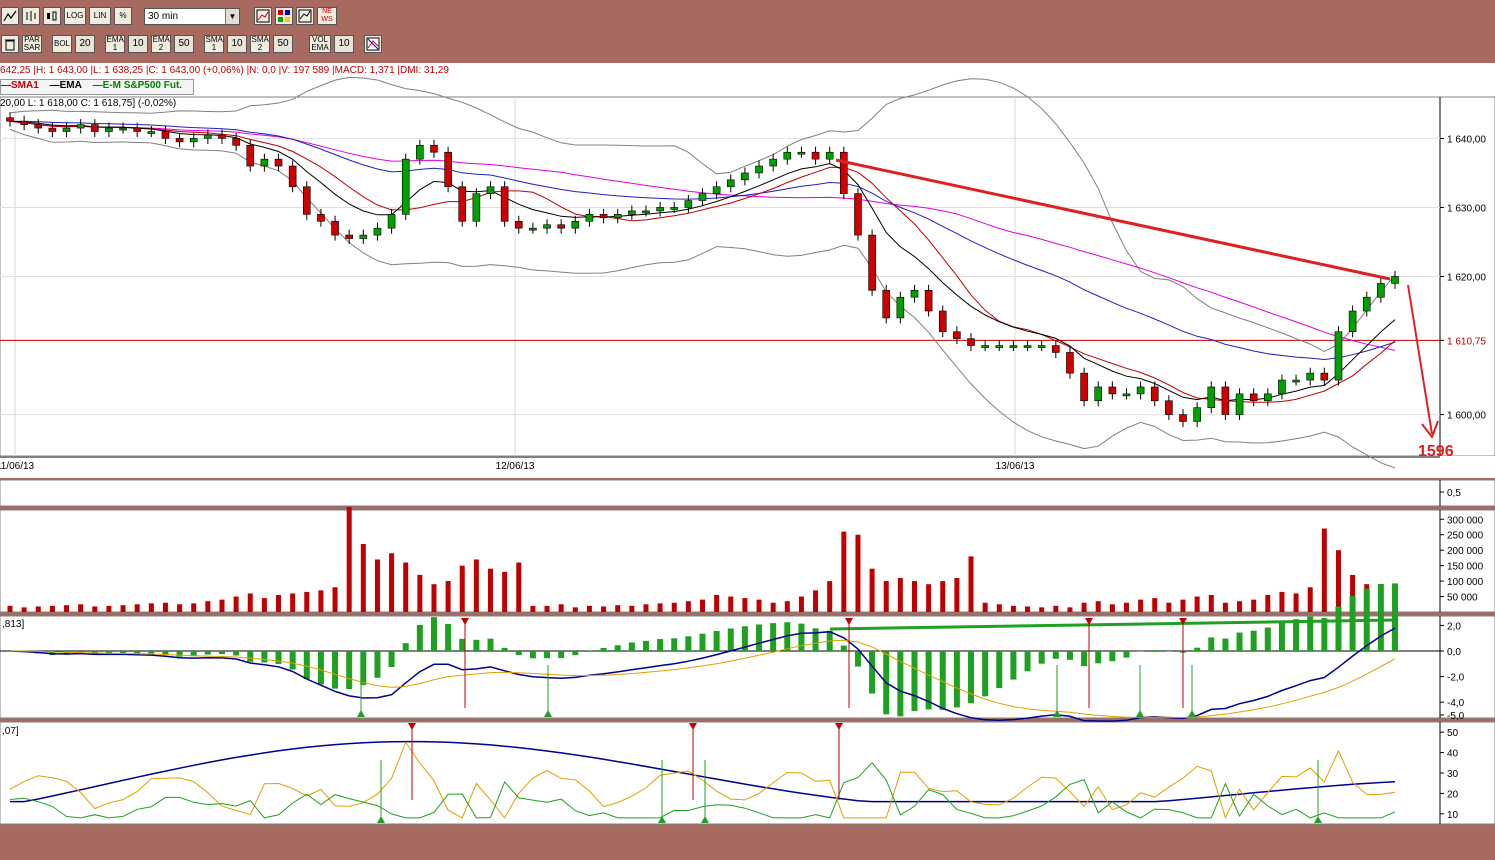 The width and height of the screenshot is (1495, 860). What do you see at coordinates (1465, 520) in the screenshot?
I see `vol-tick-label-0: 300 000` at bounding box center [1465, 520].